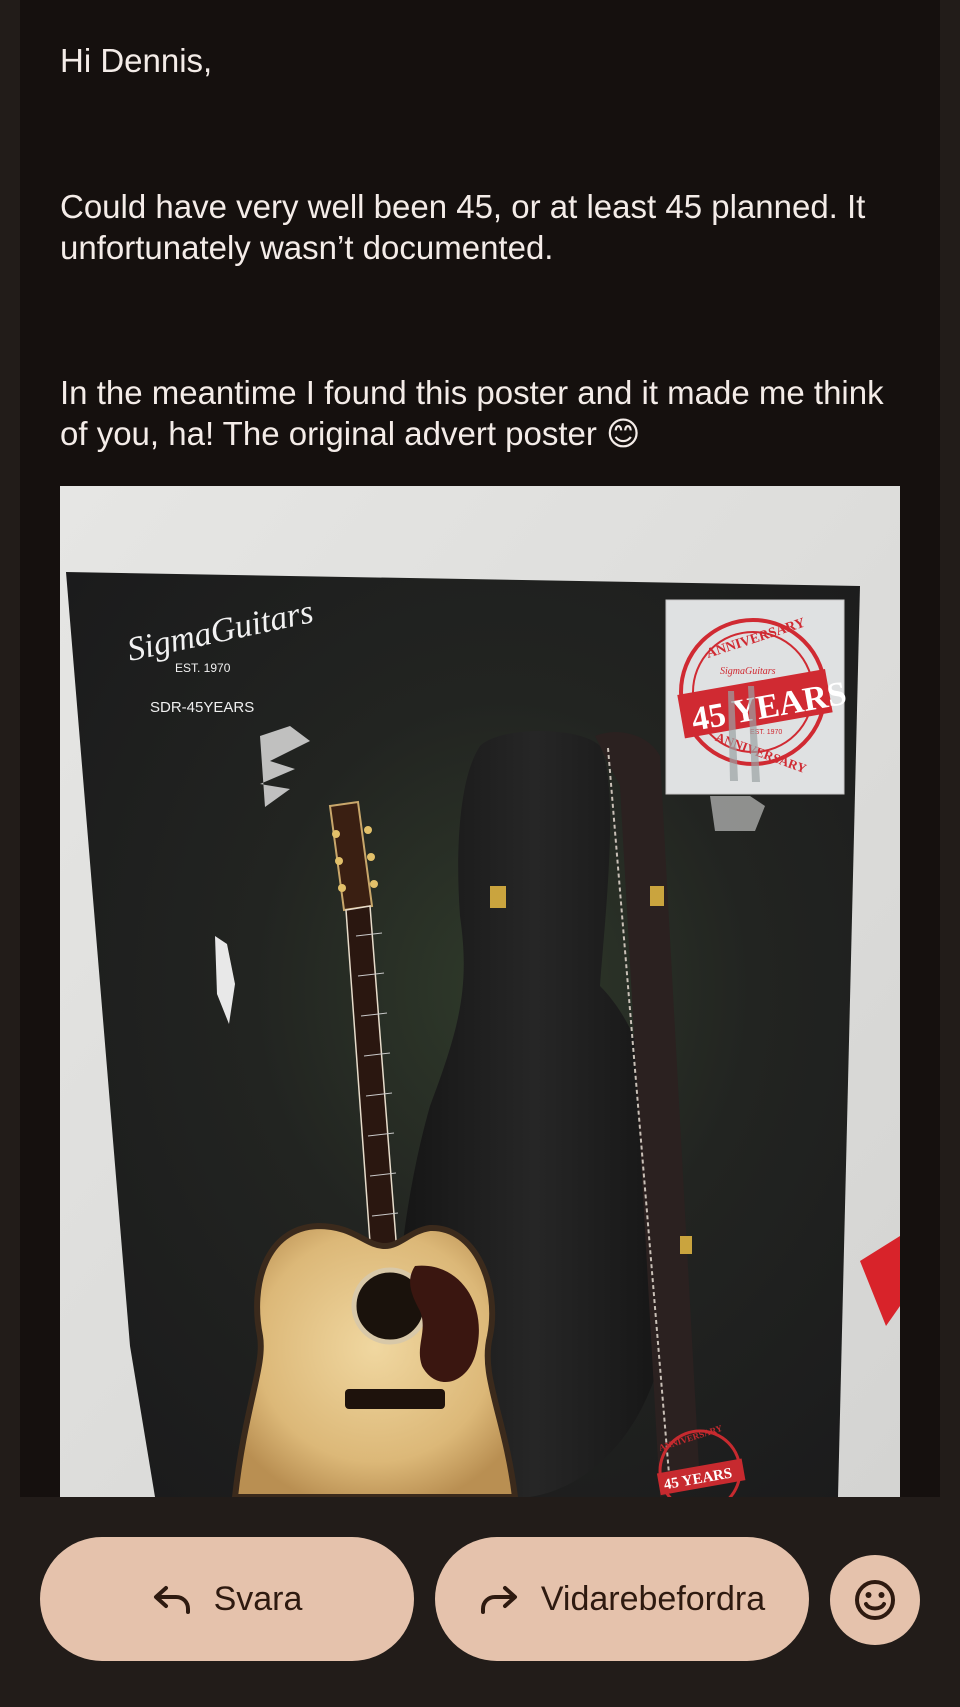 This screenshot has height=1707, width=960. Describe the element at coordinates (258, 1598) in the screenshot. I see `reply-label: Svara` at that location.